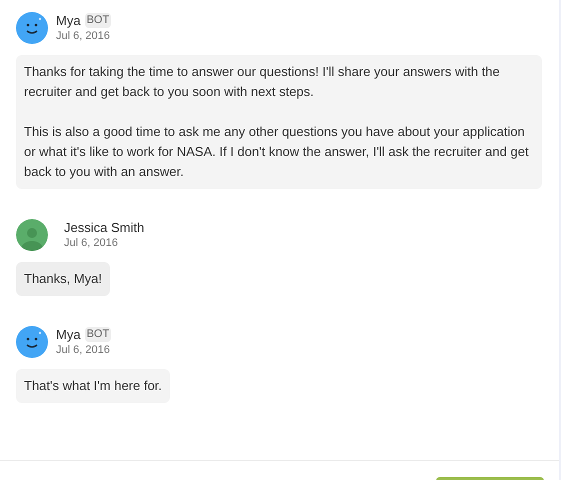  I want to click on message-text: Thanks, Mya!, so click(63, 279).